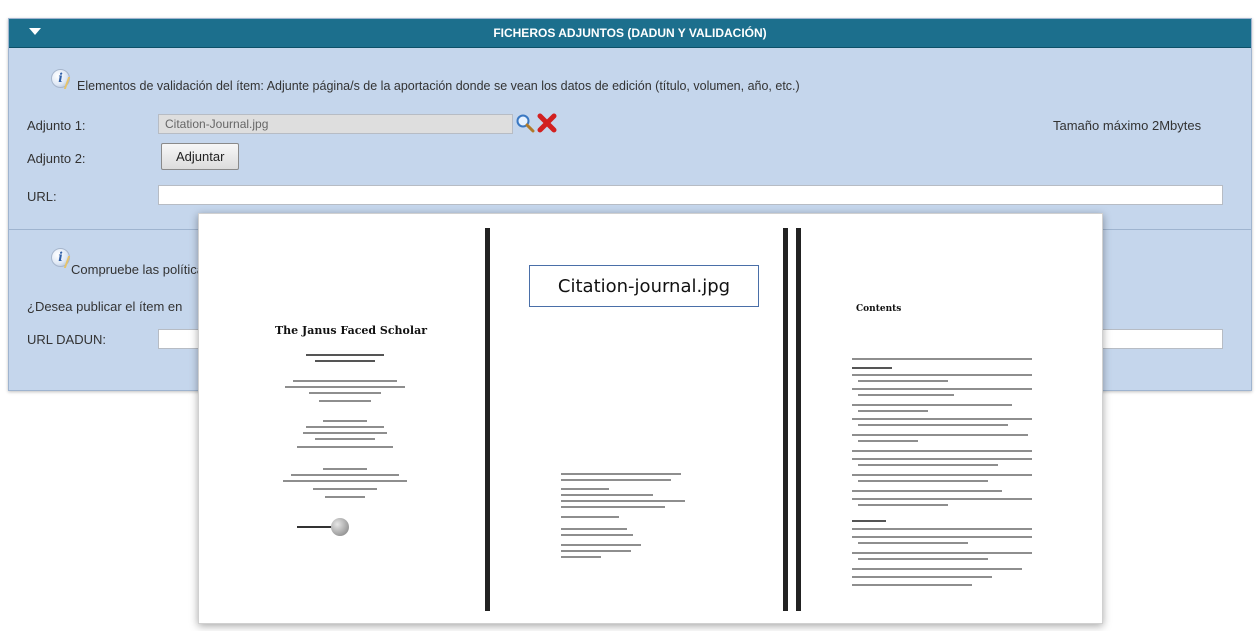  What do you see at coordinates (690, 195) in the screenshot?
I see `url-field` at bounding box center [690, 195].